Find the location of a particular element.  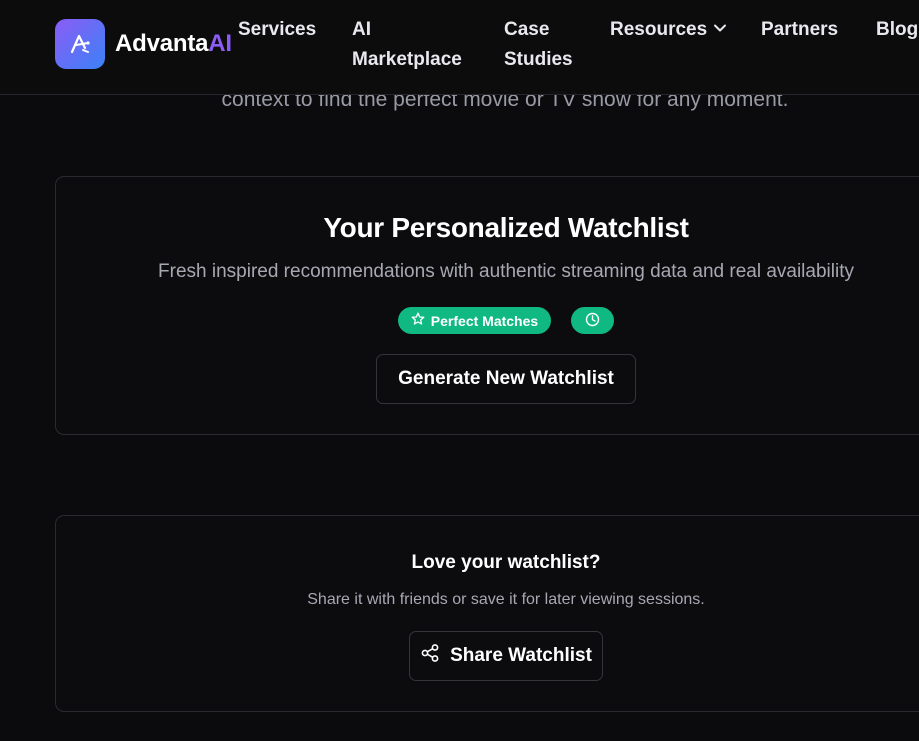

share-title: Love your watchlist? is located at coordinates (506, 562).